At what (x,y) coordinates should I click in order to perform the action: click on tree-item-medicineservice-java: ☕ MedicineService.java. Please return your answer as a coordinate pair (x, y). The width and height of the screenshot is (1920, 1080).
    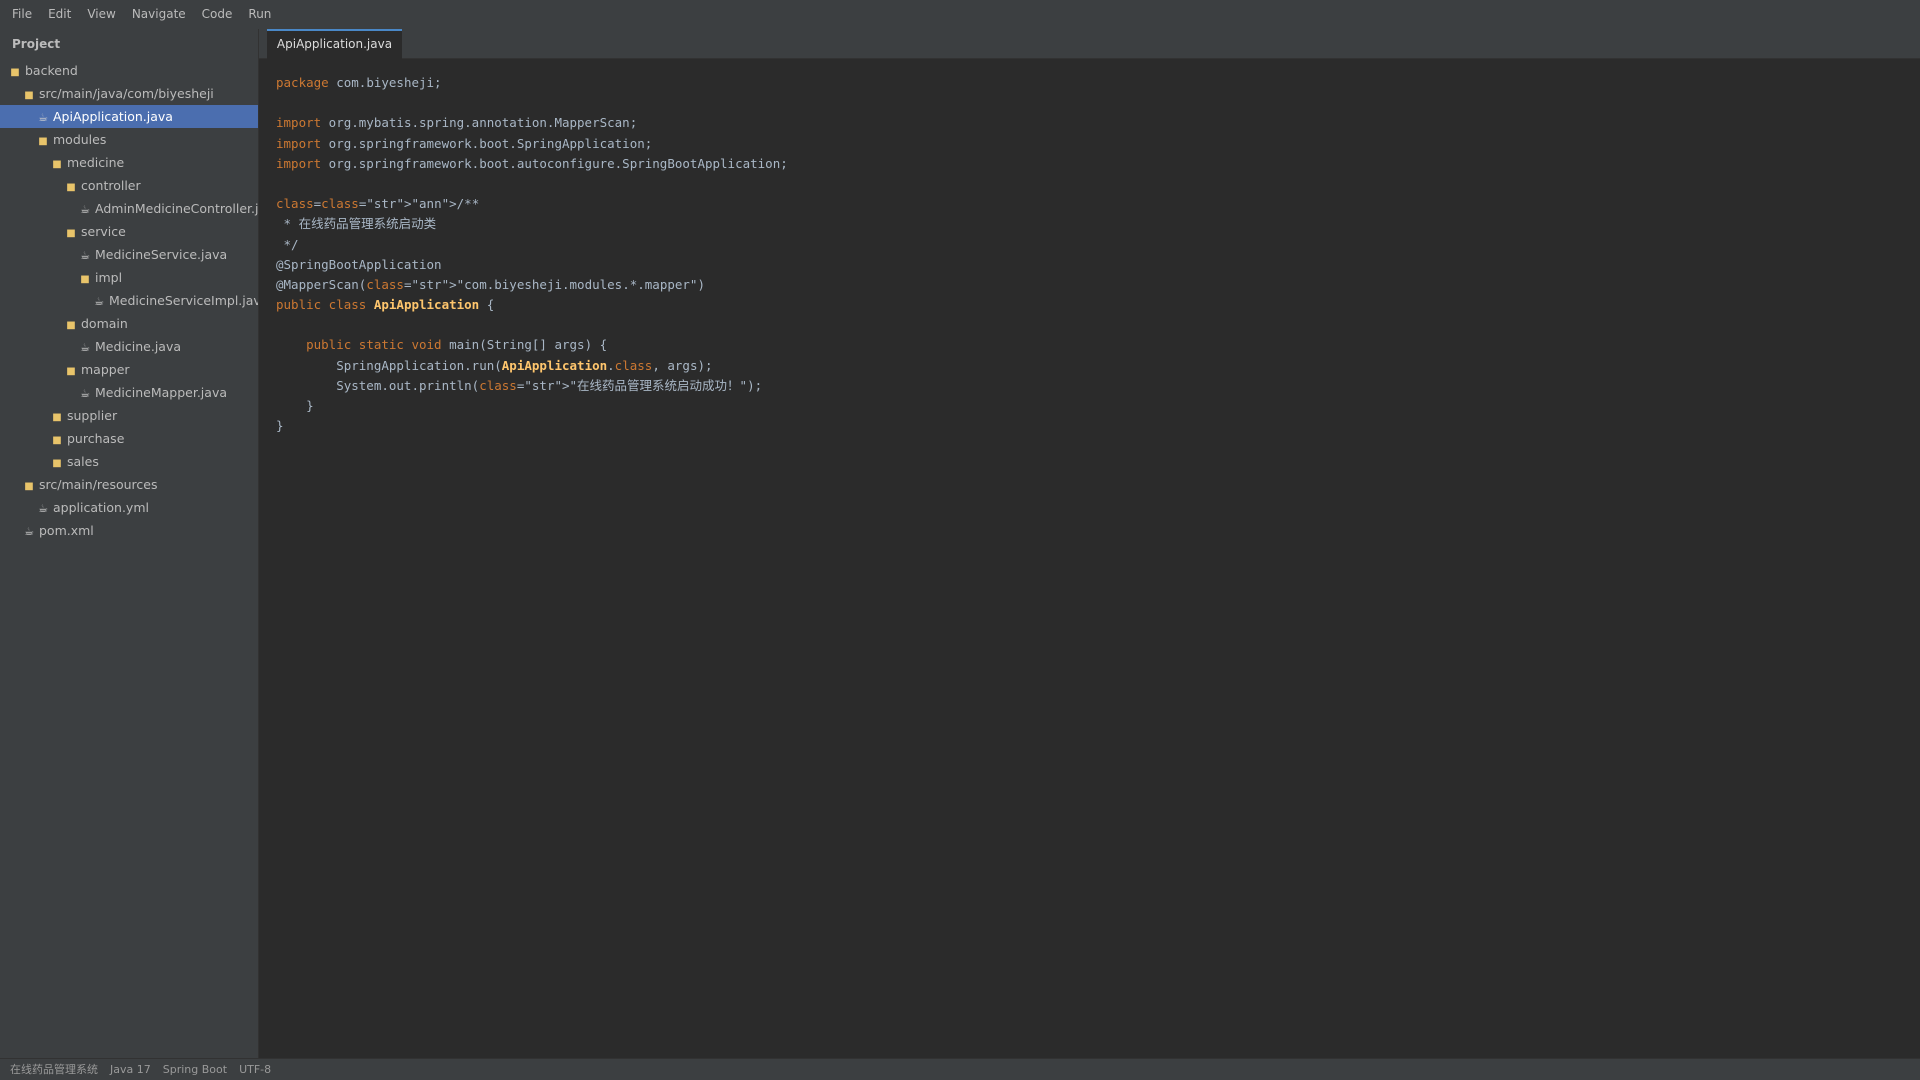
    Looking at the image, I should click on (129, 254).